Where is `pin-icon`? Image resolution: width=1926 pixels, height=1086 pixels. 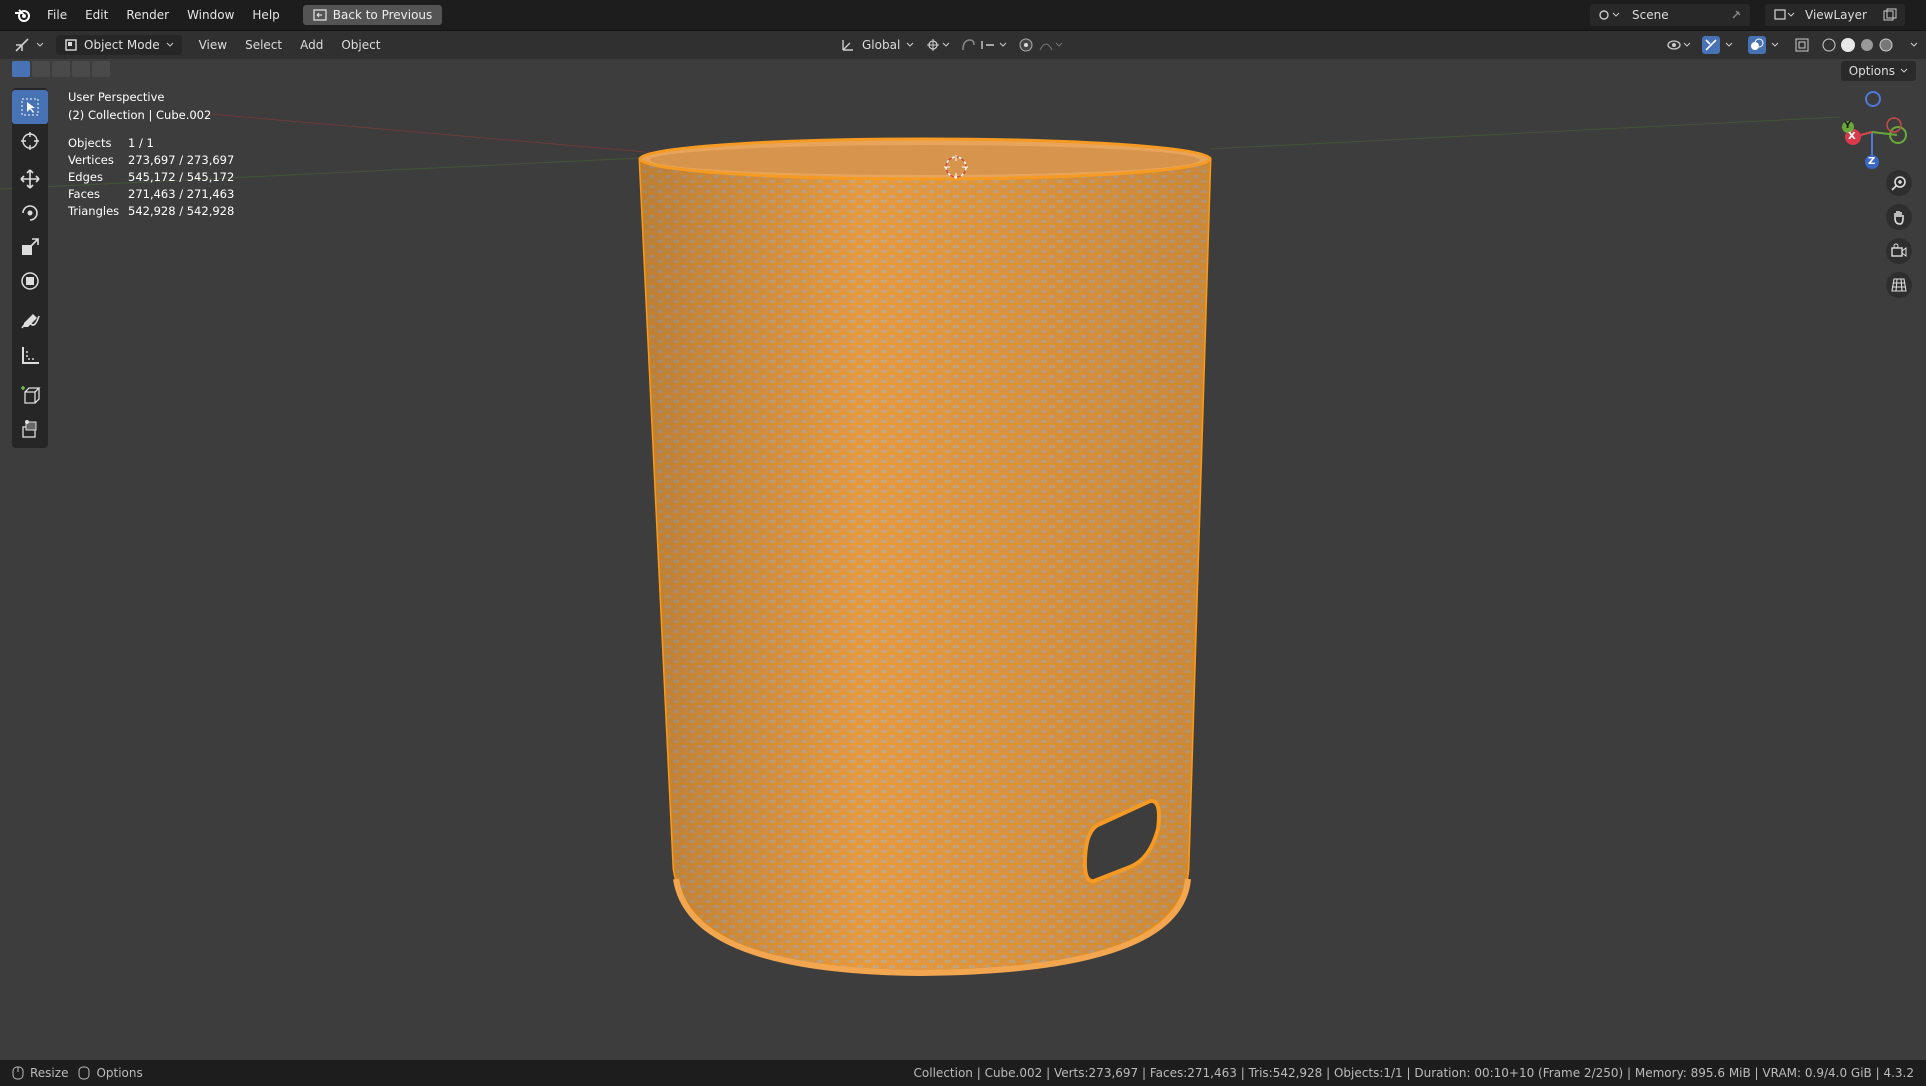 pin-icon is located at coordinates (1736, 15).